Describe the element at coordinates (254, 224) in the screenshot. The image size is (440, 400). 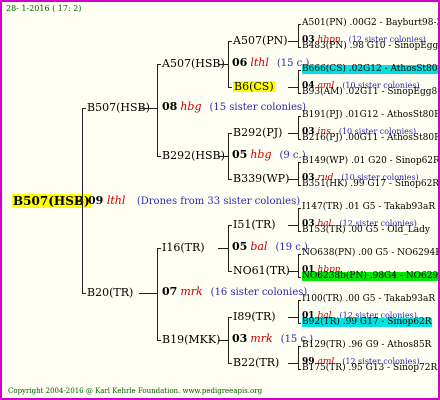
I see `gen3-queen-4: I51(TR)` at that location.